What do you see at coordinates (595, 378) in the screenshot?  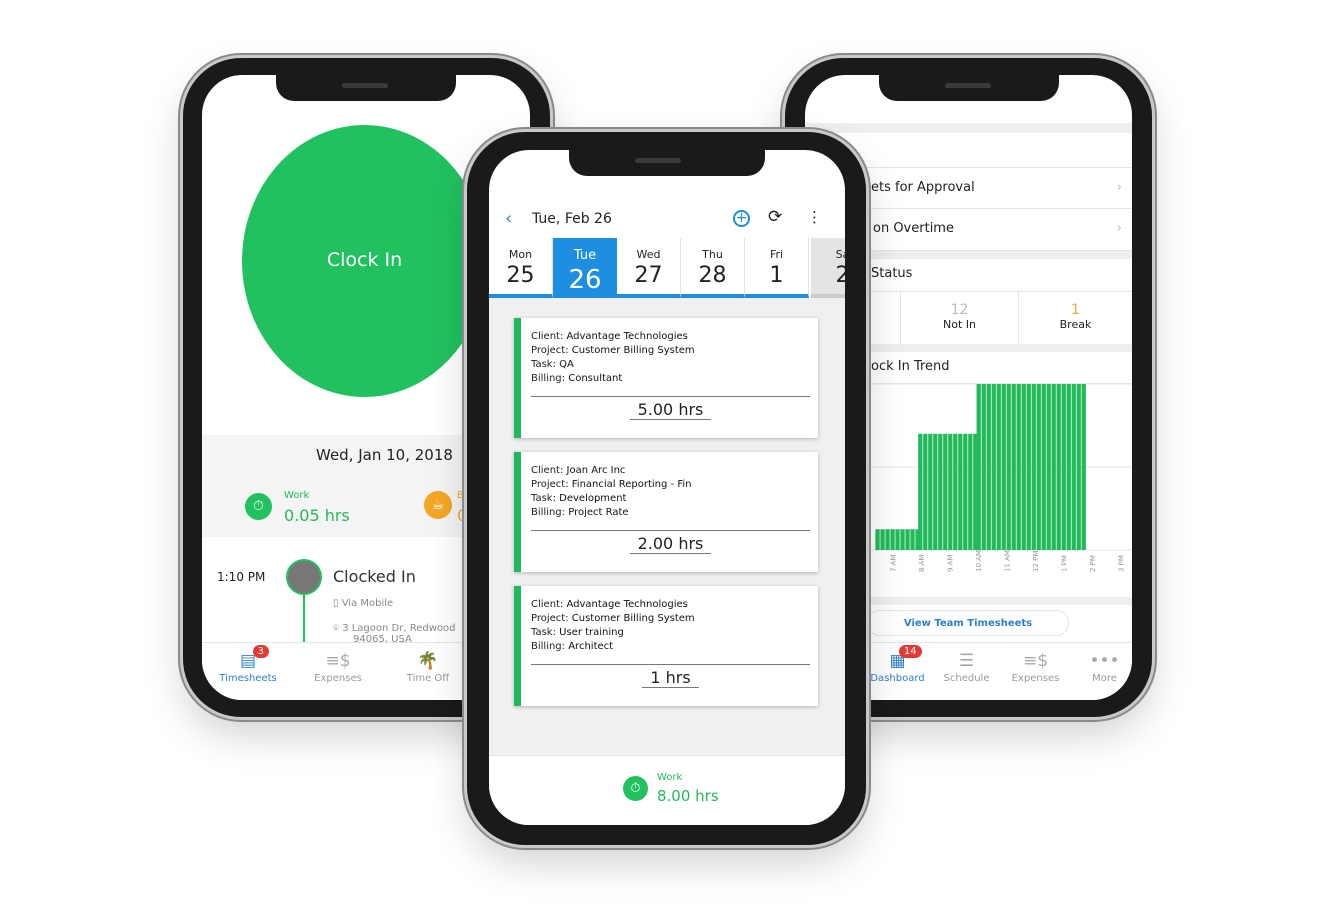 I see `entry-billing: Consultant` at bounding box center [595, 378].